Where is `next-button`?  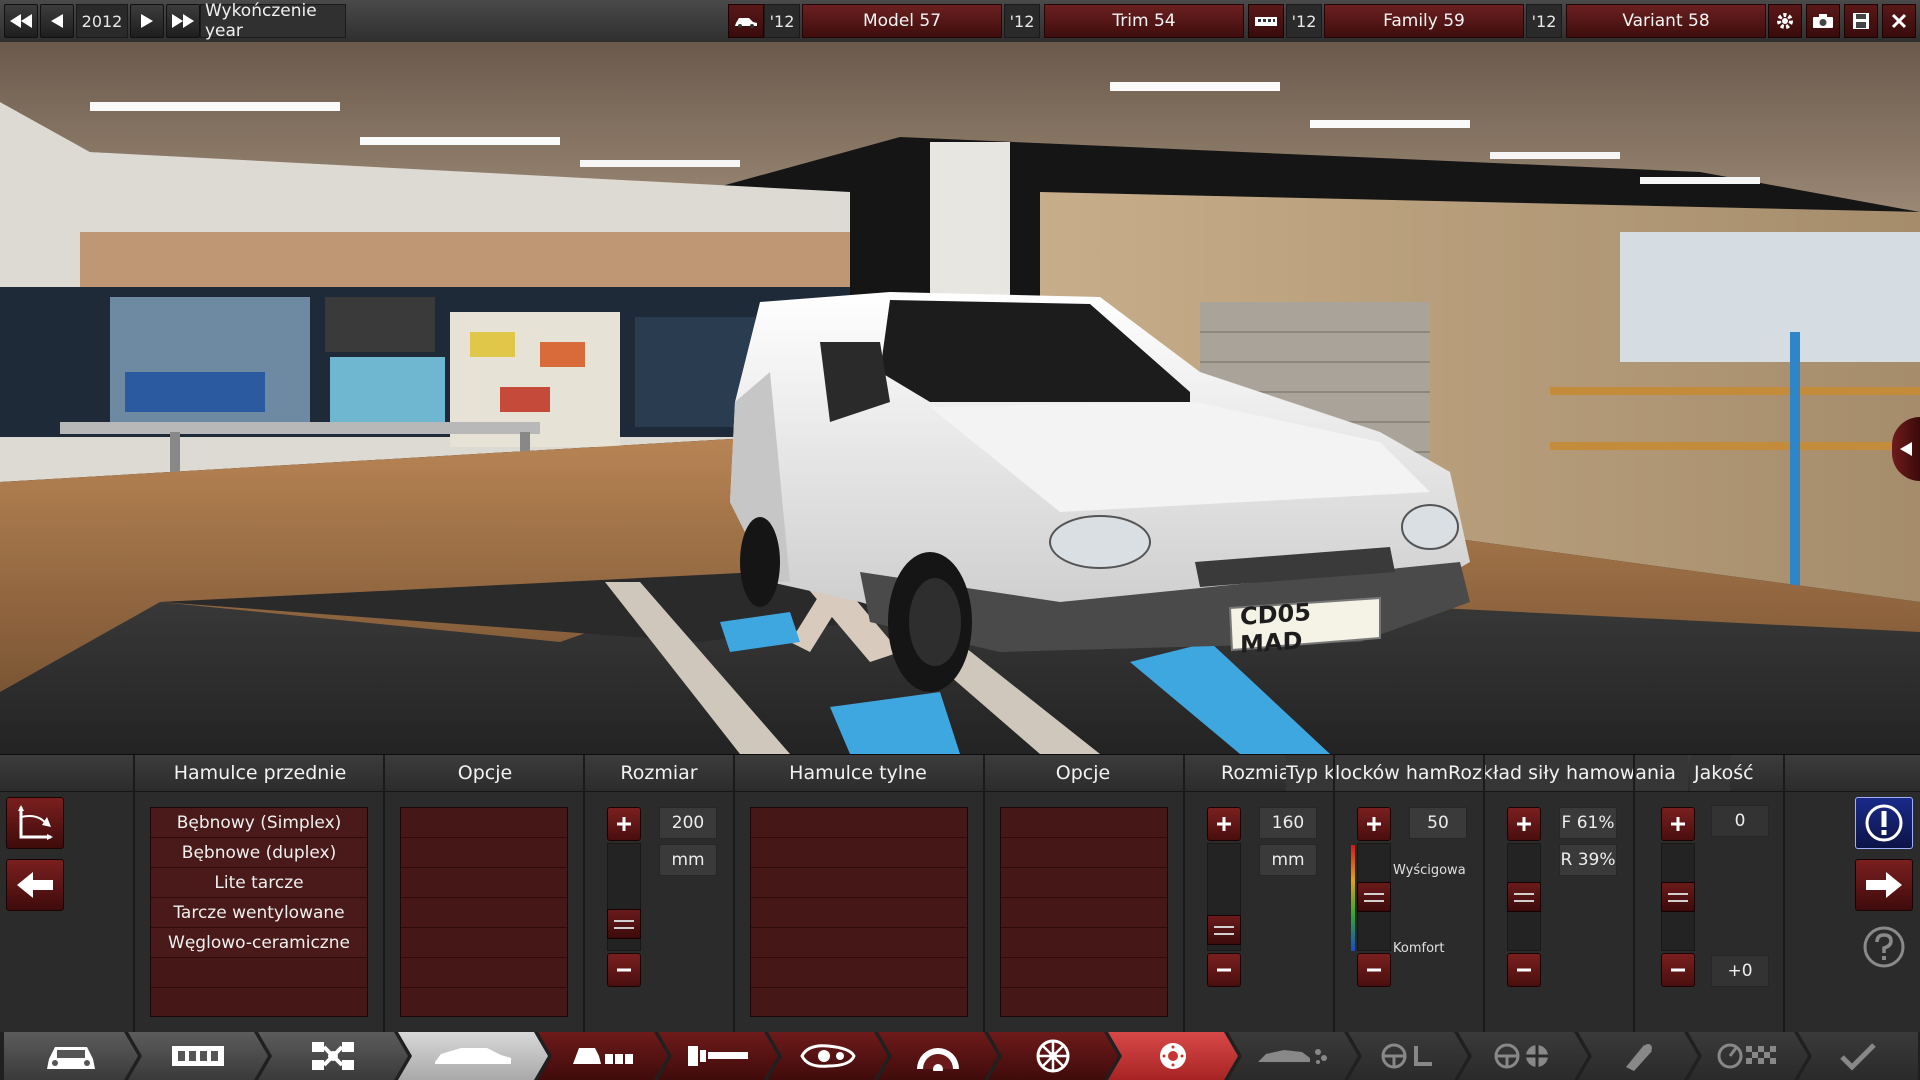 next-button is located at coordinates (1884, 885).